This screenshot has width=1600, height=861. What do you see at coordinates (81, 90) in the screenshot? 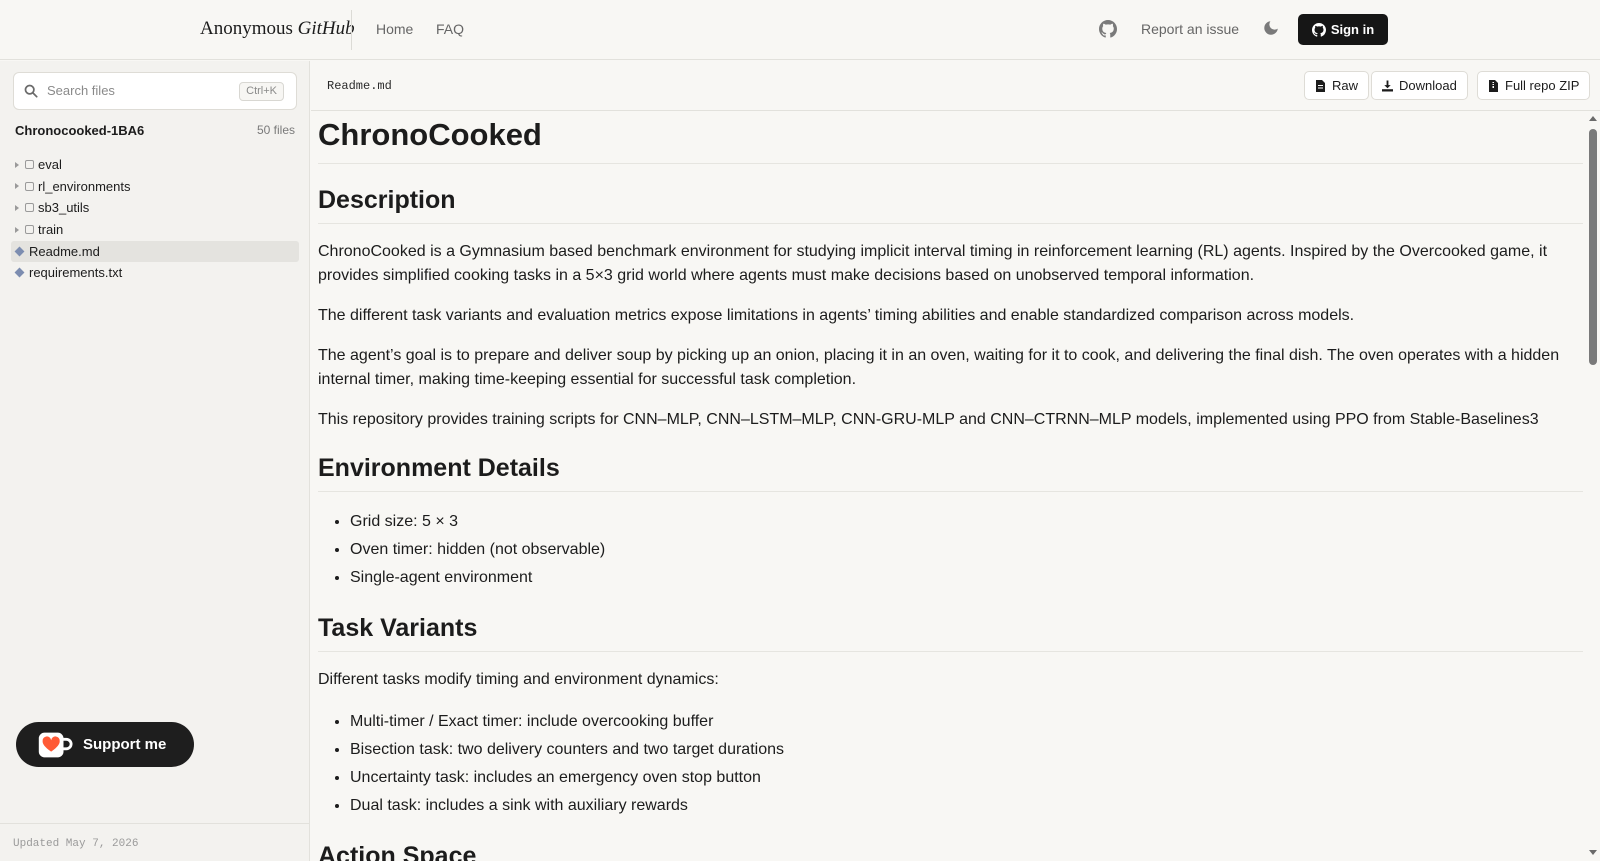
I see `search-placeholder: Search files` at bounding box center [81, 90].